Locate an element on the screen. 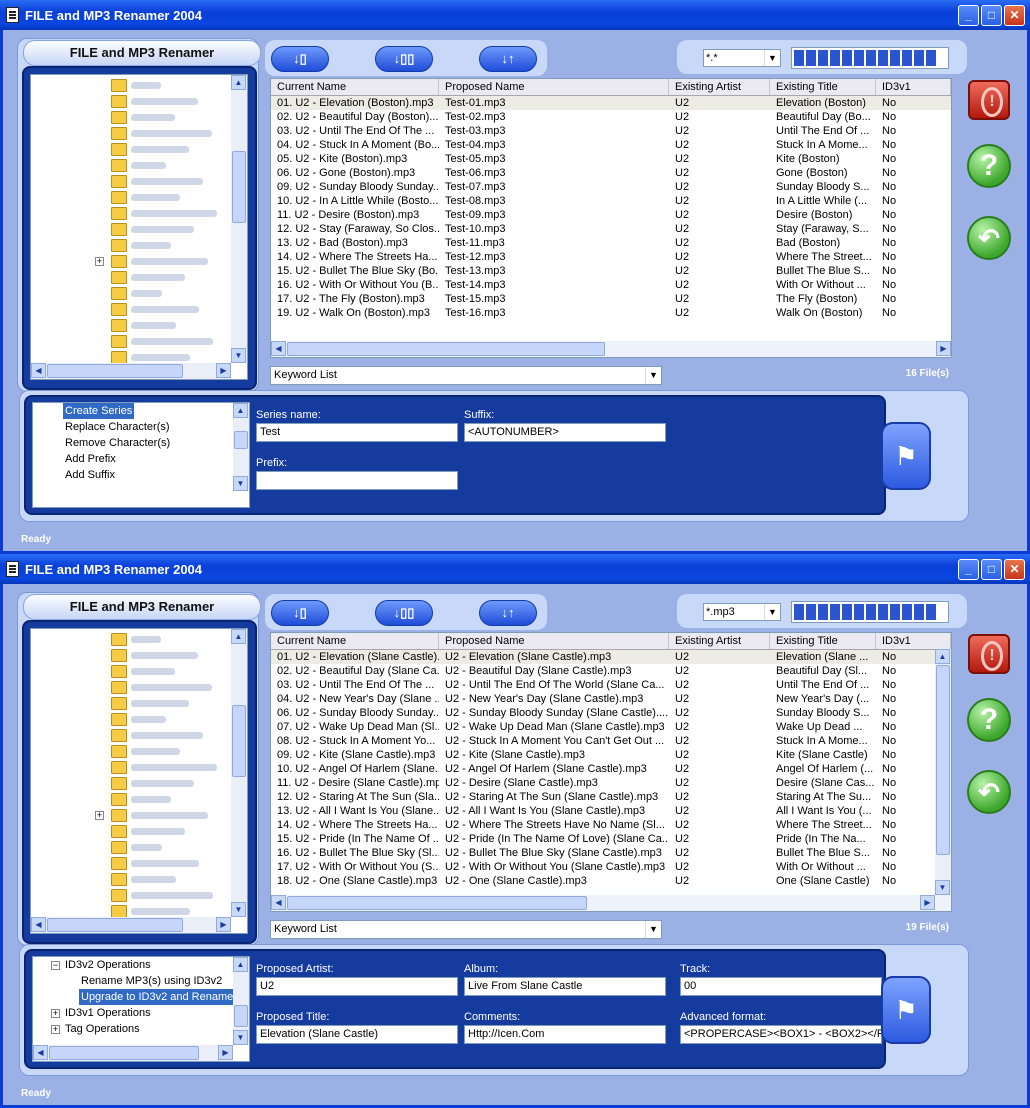  chevron-down-icon: ▼ is located at coordinates (772, 612).